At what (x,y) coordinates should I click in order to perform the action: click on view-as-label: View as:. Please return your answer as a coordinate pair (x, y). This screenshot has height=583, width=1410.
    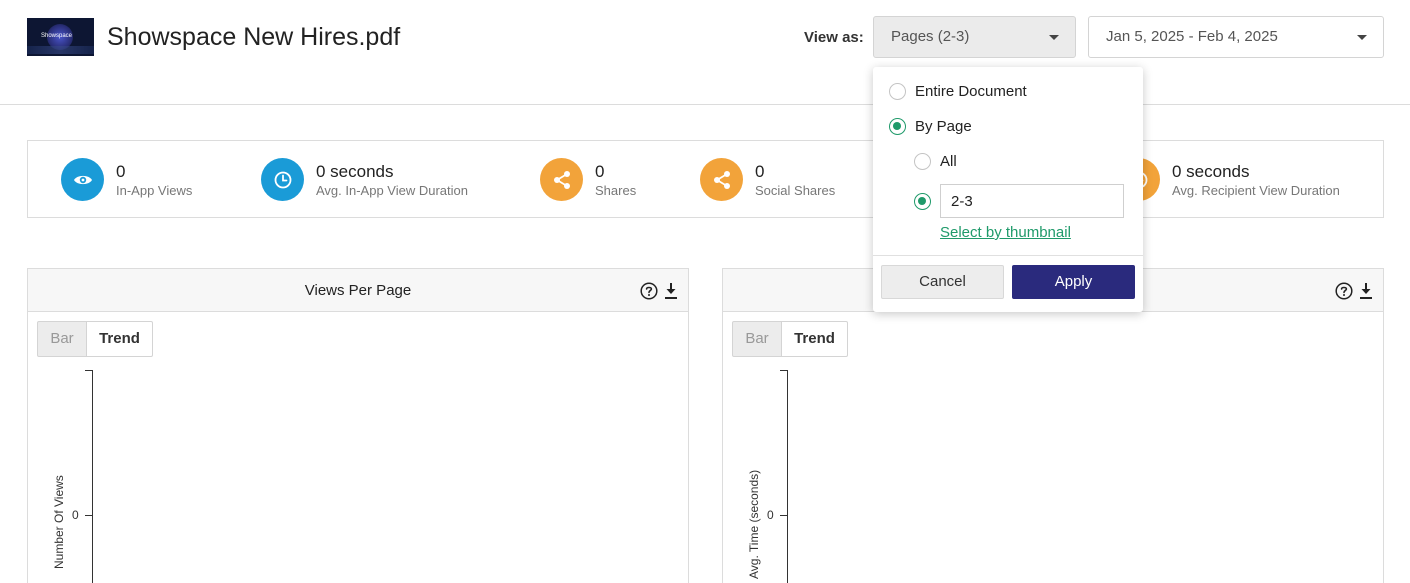
    Looking at the image, I should click on (834, 37).